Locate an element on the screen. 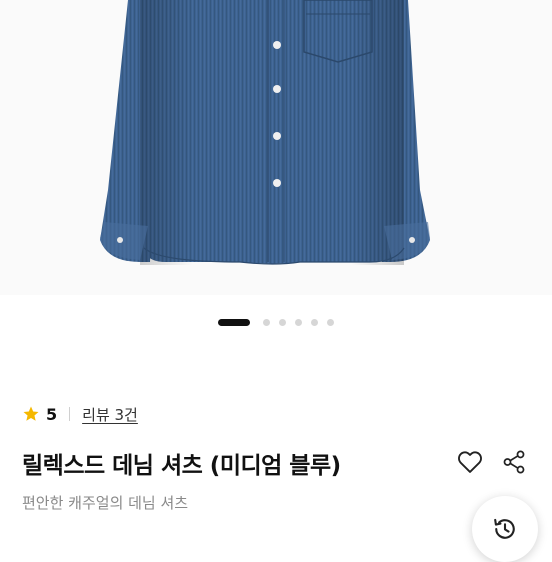  history-icon is located at coordinates (504, 528).